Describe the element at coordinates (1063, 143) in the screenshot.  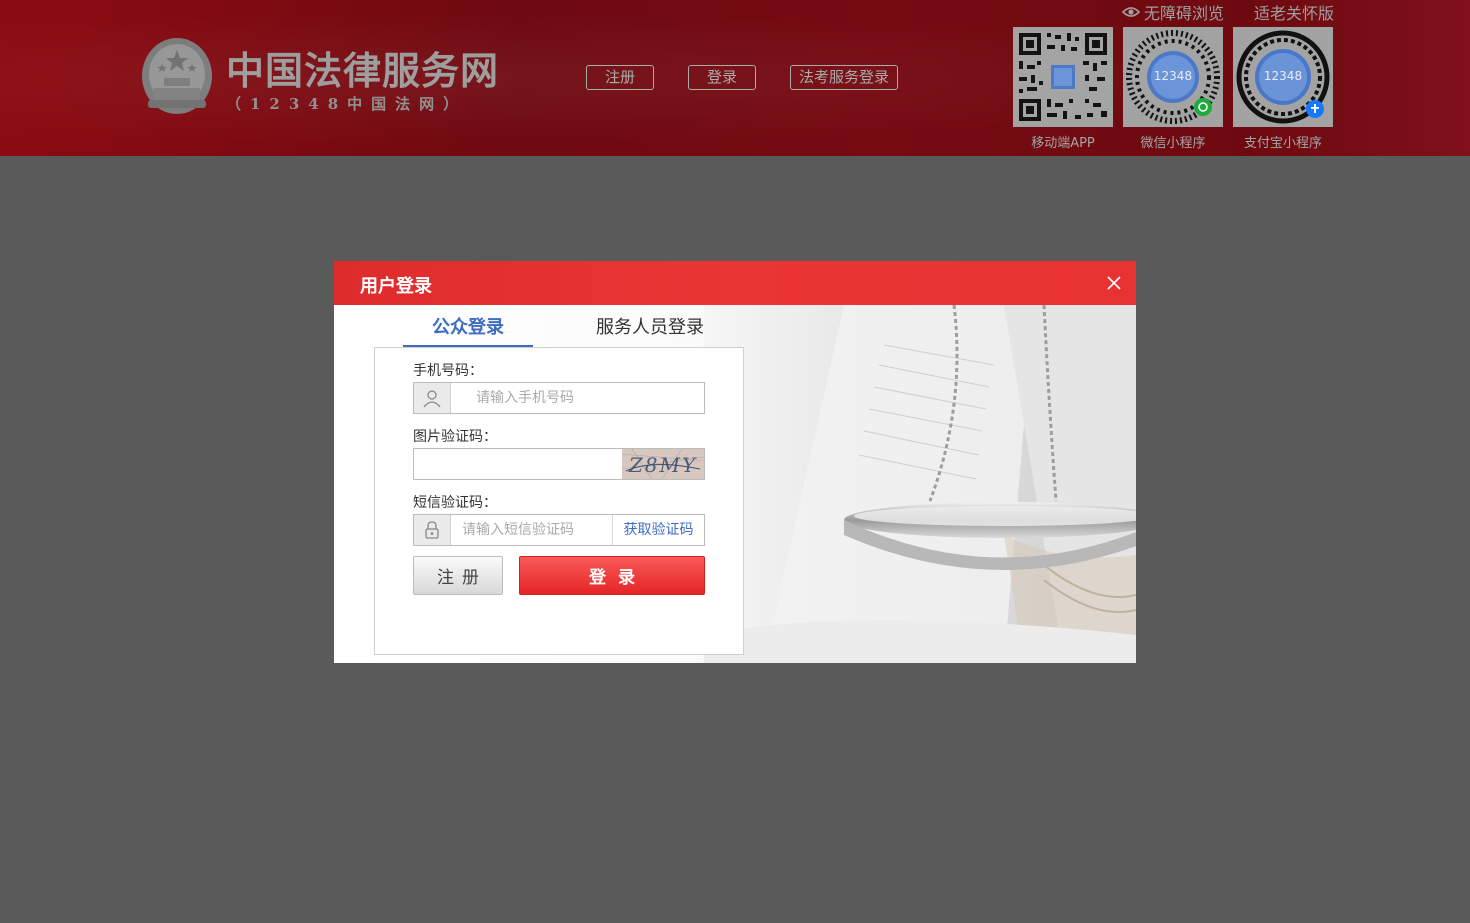
I see `qr-label-app: 移动端APP` at that location.